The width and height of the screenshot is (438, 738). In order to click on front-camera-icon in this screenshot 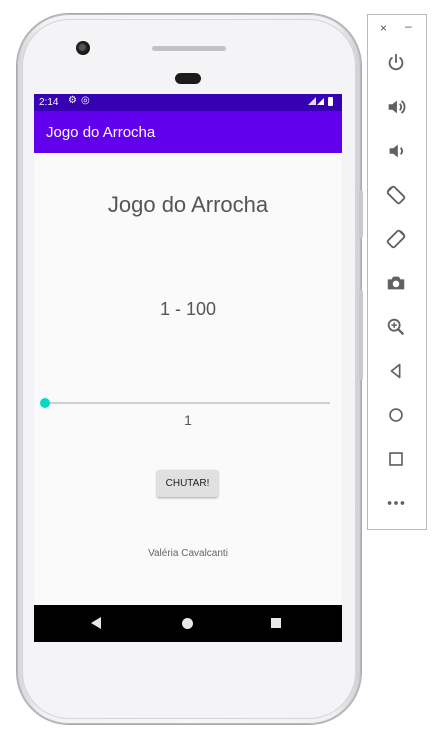, I will do `click(83, 48)`.